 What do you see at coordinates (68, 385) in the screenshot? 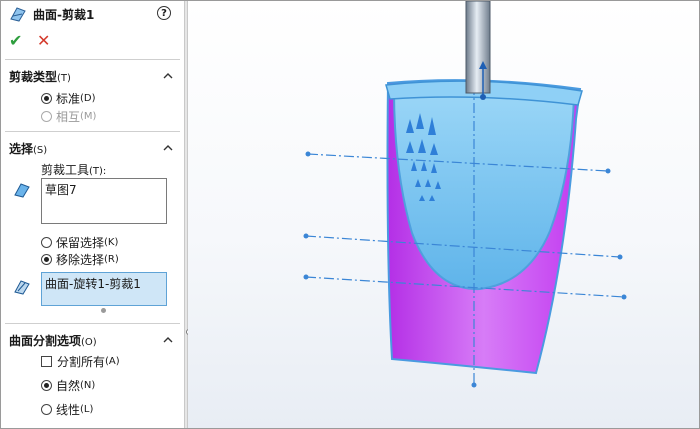
I see `radio-natural: 自然 (N)` at bounding box center [68, 385].